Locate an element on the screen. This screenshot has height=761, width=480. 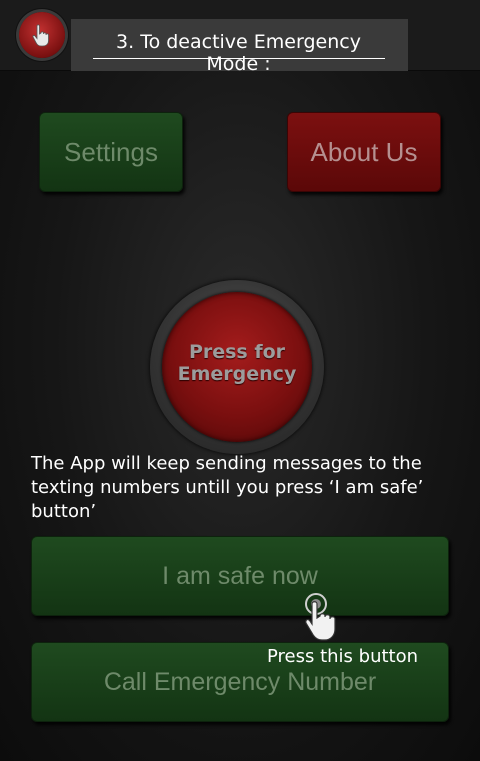
i-am-safe-button: I am safe now is located at coordinates (240, 576).